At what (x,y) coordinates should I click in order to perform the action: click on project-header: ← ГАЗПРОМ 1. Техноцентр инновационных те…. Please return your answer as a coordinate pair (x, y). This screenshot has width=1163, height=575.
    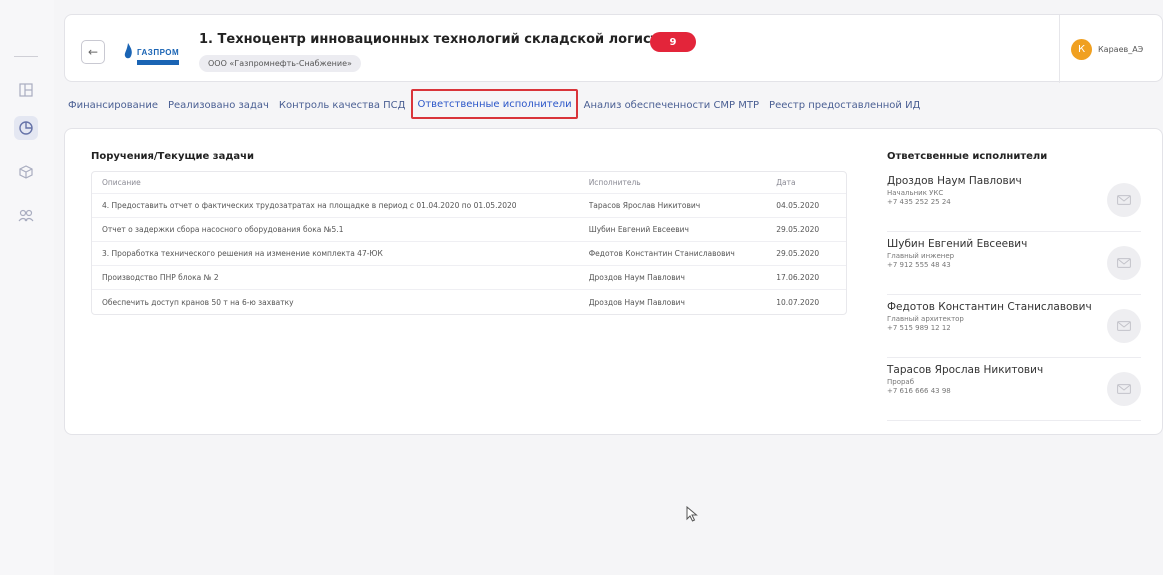
    Looking at the image, I should click on (613, 48).